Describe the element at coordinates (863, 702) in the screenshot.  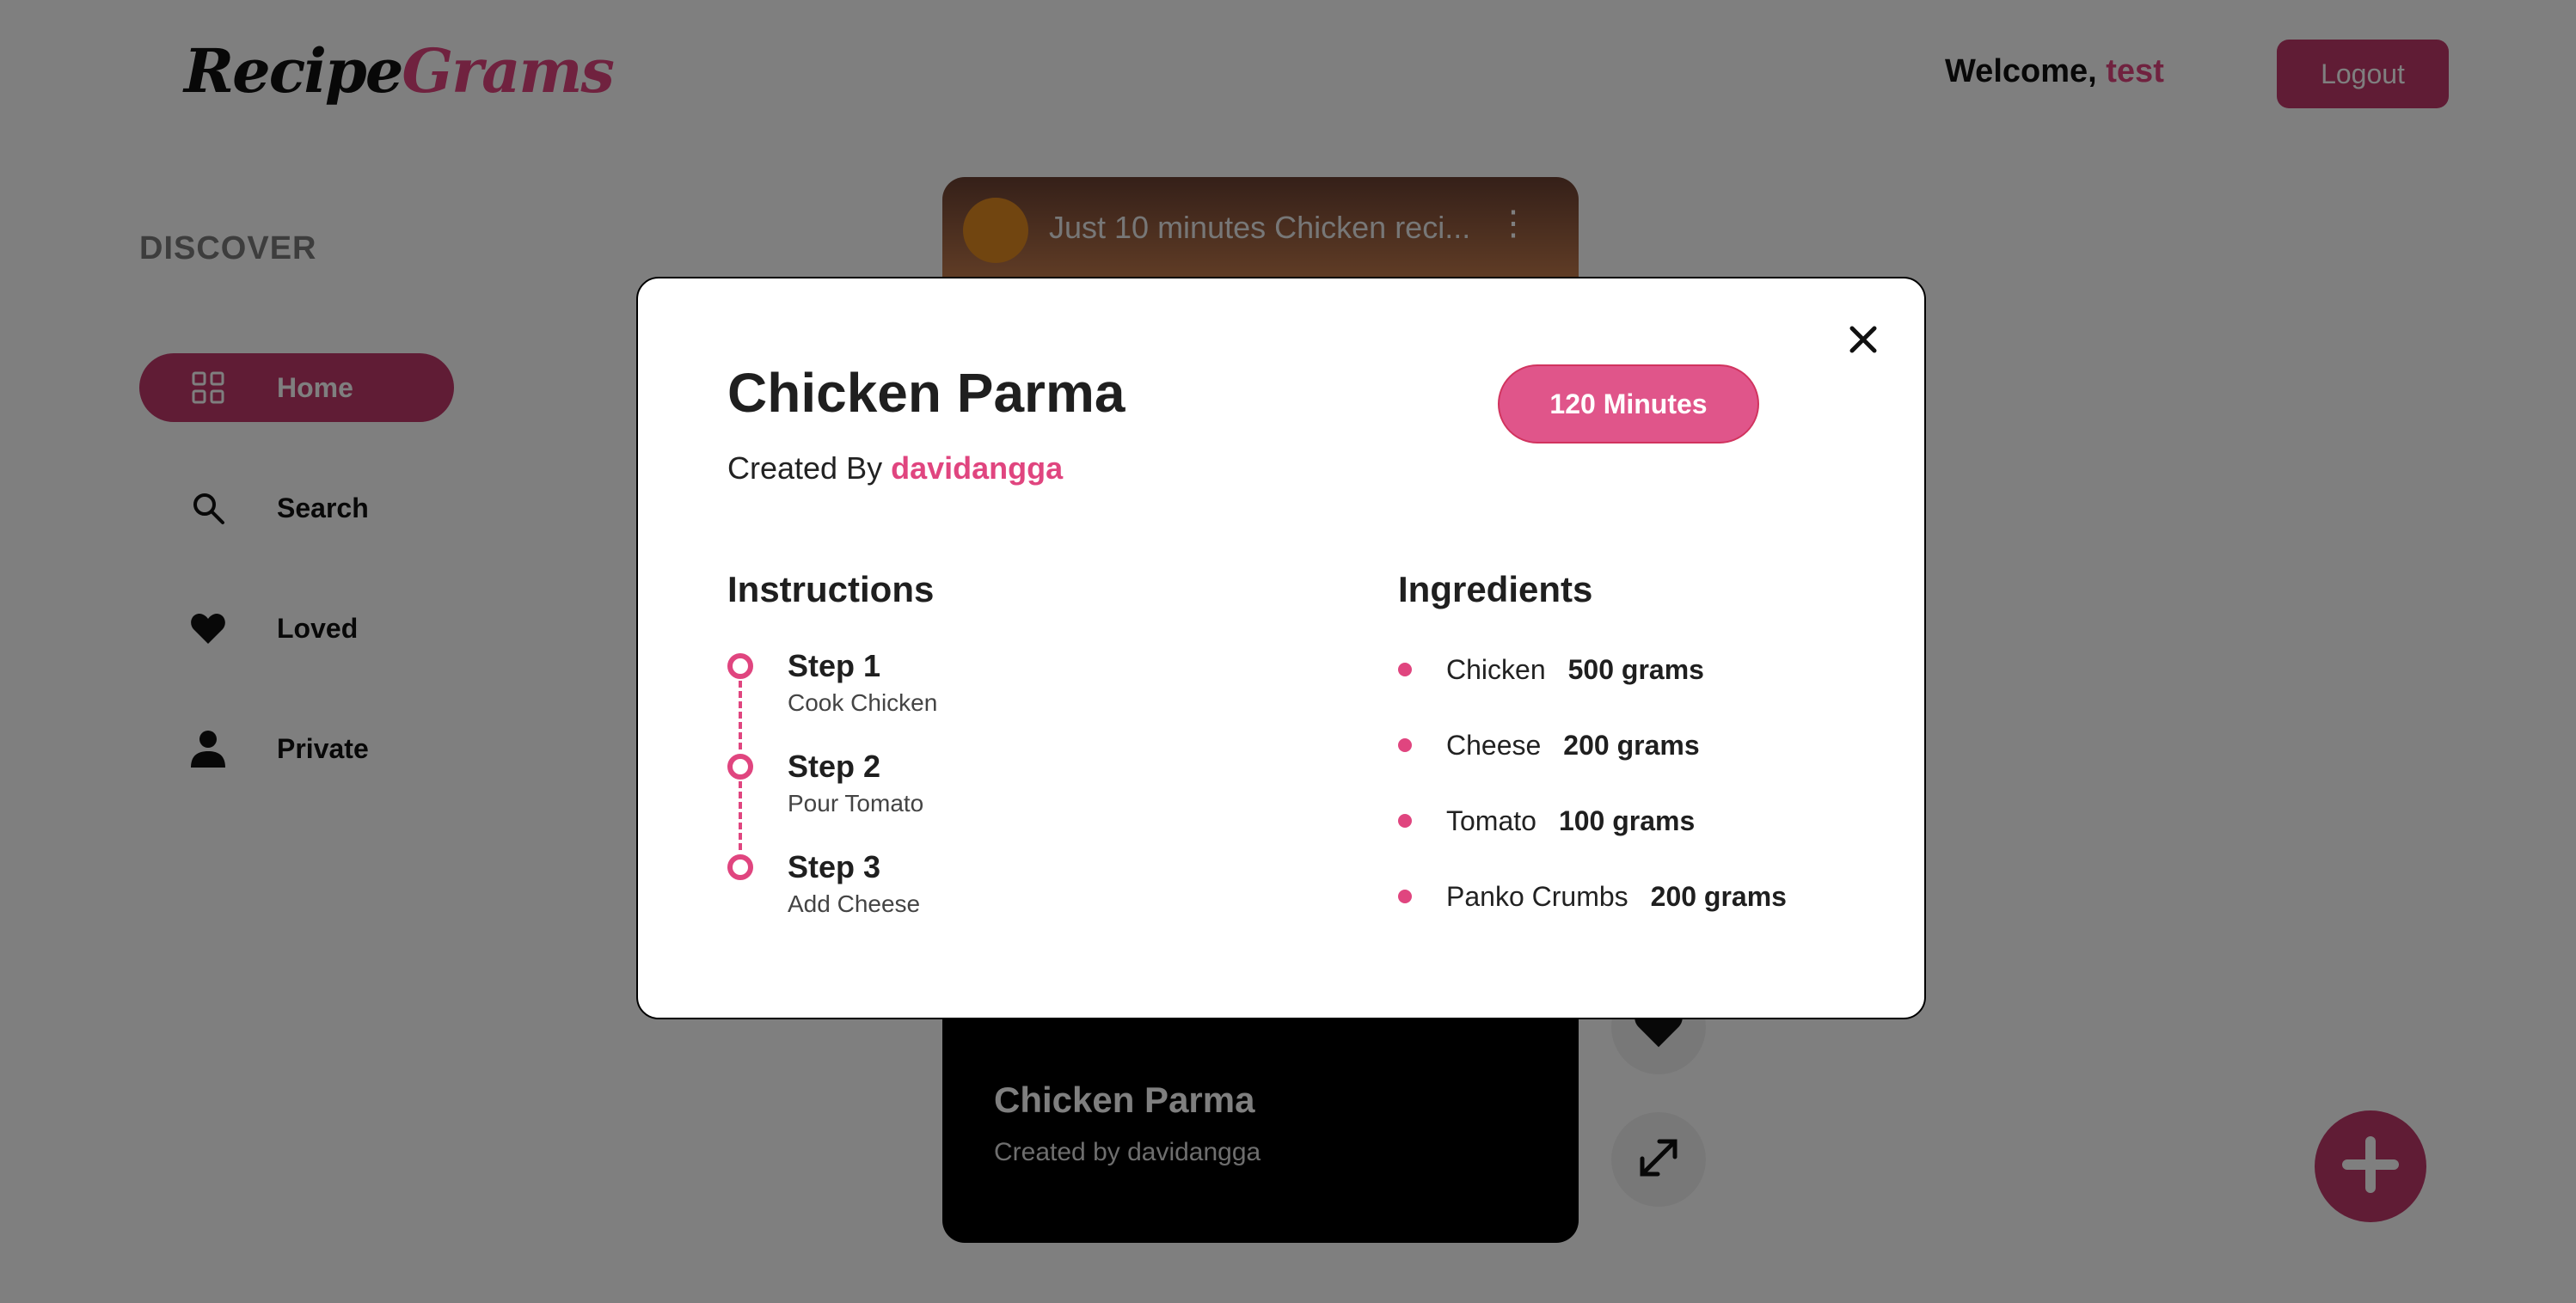
I see `step-description: Cook Chicken` at that location.